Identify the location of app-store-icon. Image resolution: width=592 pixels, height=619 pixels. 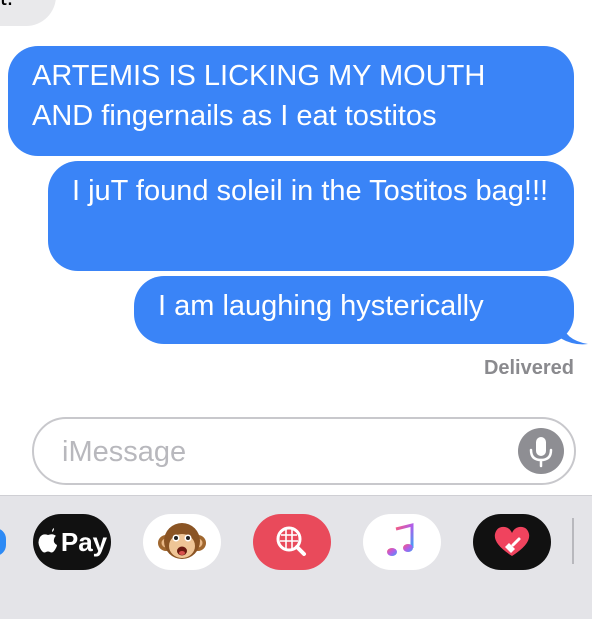
(3, 542).